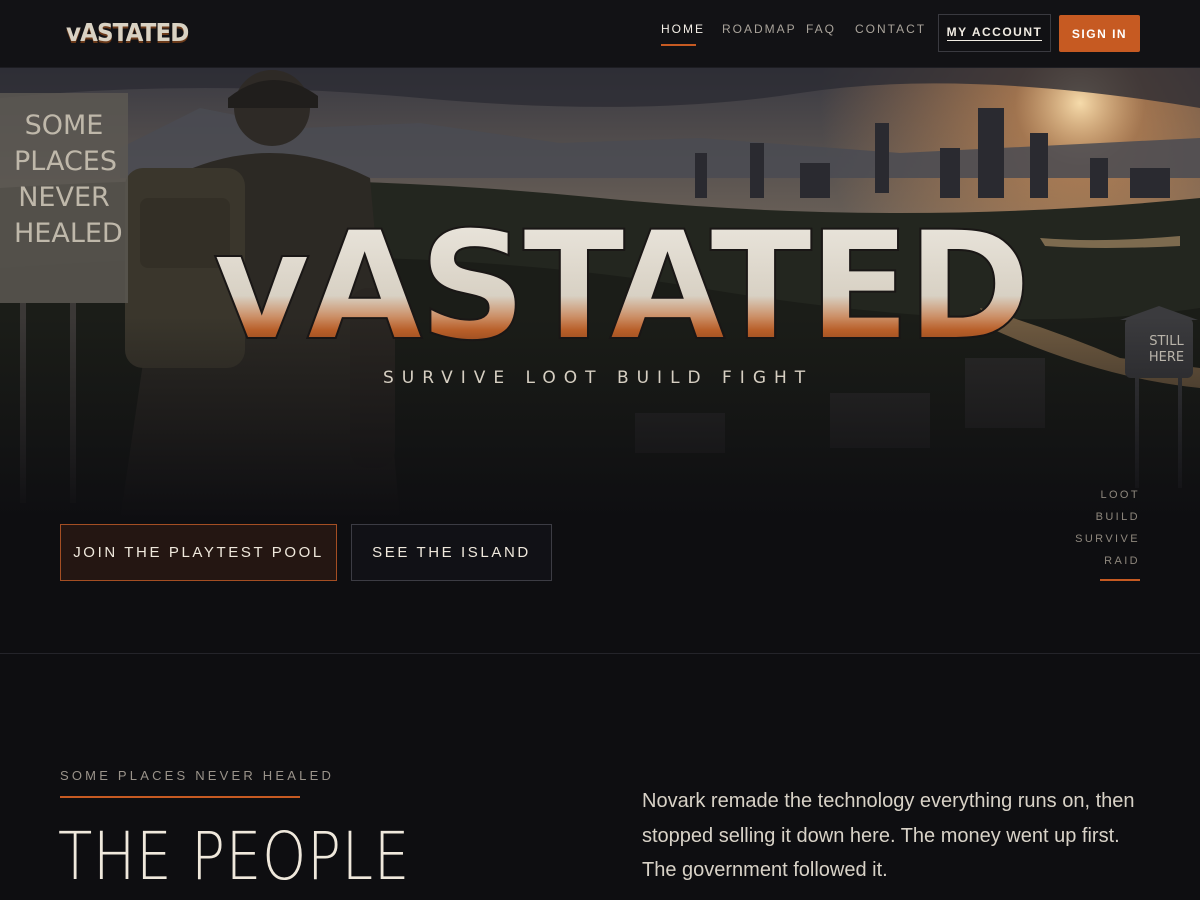 Image resolution: width=1200 pixels, height=900 pixels. Describe the element at coordinates (68, 179) in the screenshot. I see `sign-text: SOME PLACES NEVER HEALED` at that location.